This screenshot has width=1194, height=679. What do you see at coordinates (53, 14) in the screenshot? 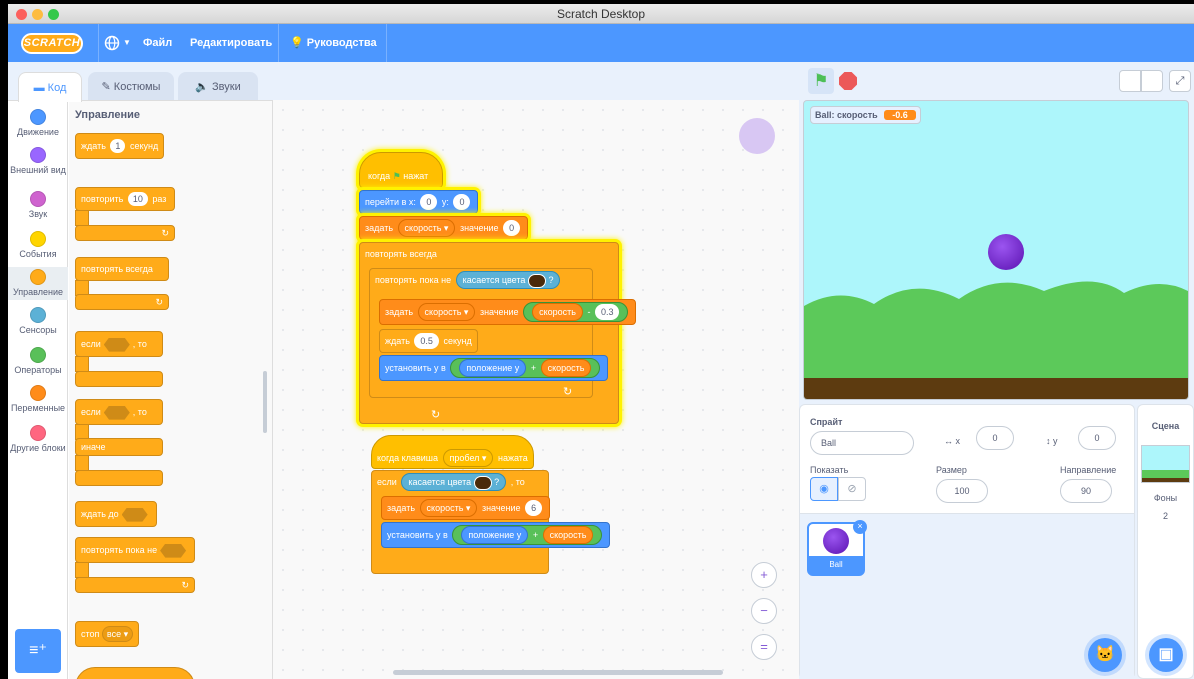
I see `zoom-window-button` at bounding box center [53, 14].